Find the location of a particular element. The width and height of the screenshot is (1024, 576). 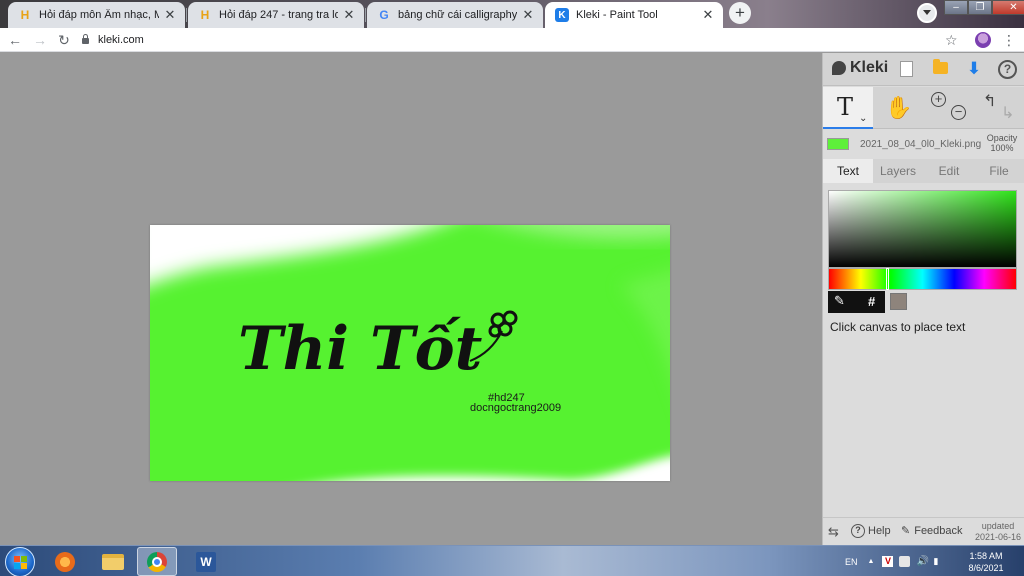

layer-preview-row: 2021_08_04_0l0_Kleki.png Opacity 100% is located at coordinates (923, 144).